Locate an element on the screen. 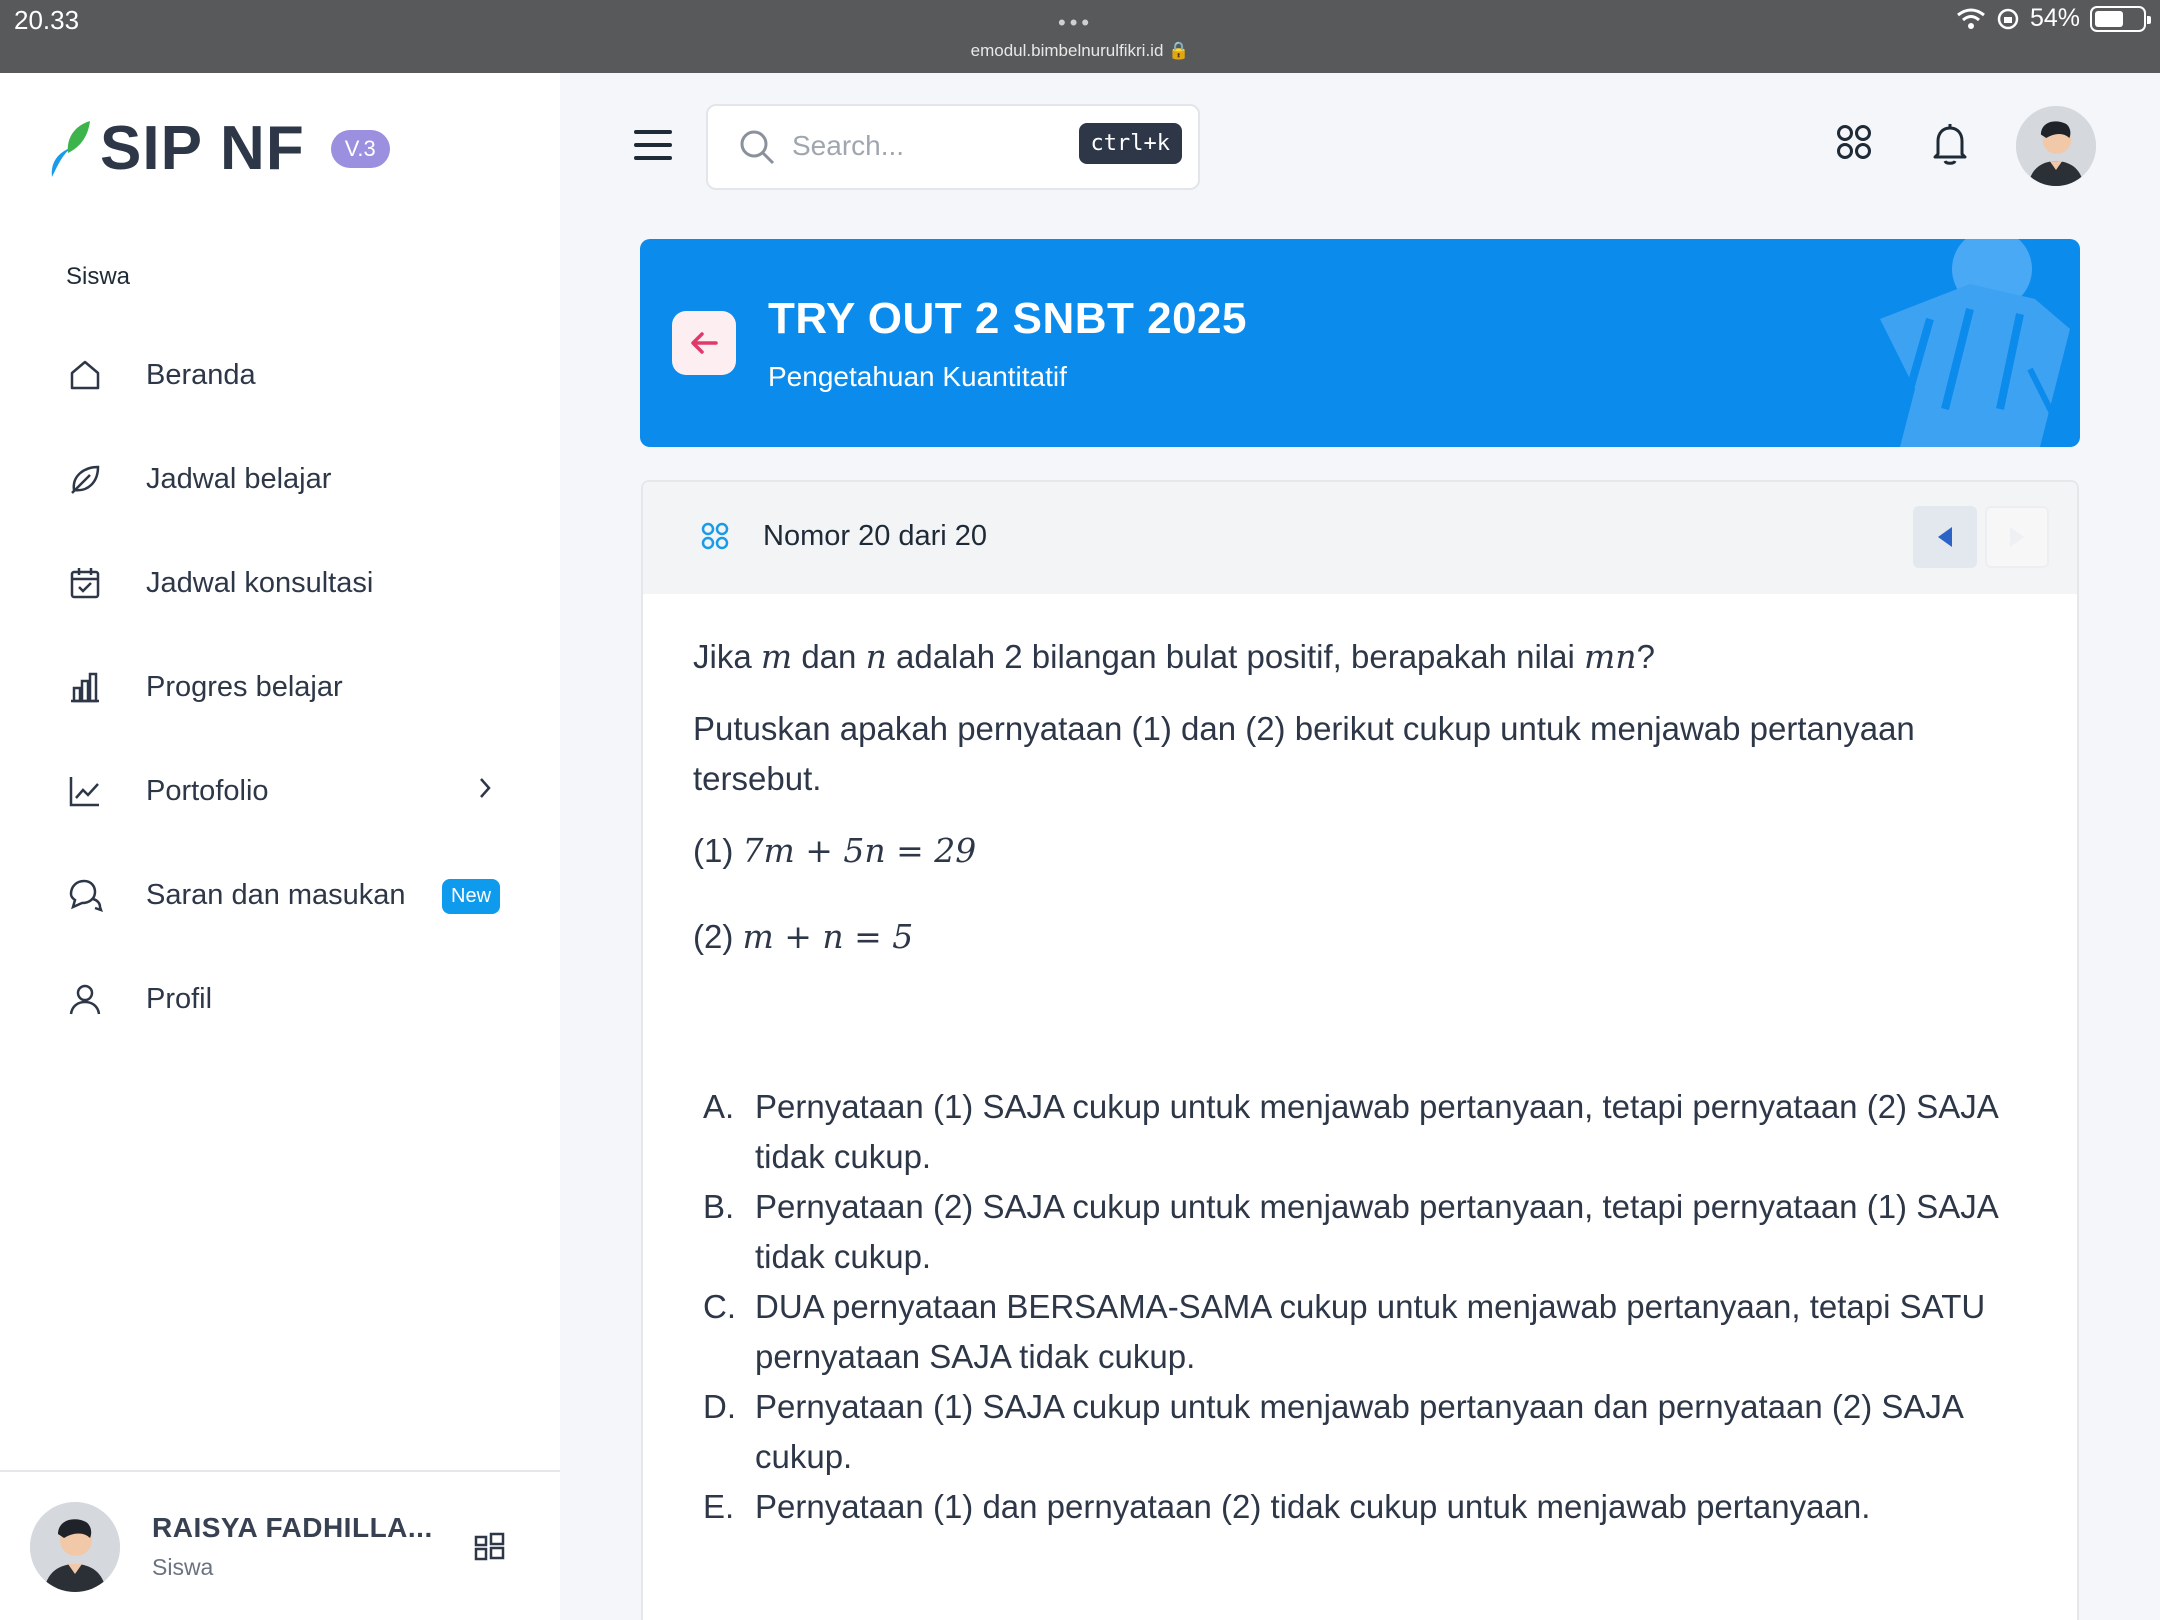 This screenshot has height=1620, width=2160. question-header: Nomor 20 dari 20 is located at coordinates (1360, 538).